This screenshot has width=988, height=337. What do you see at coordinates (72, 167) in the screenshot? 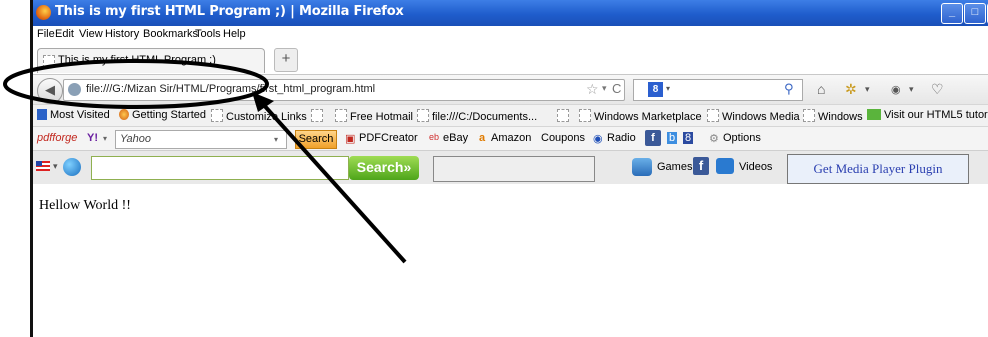
I see `globe-icon` at bounding box center [72, 167].